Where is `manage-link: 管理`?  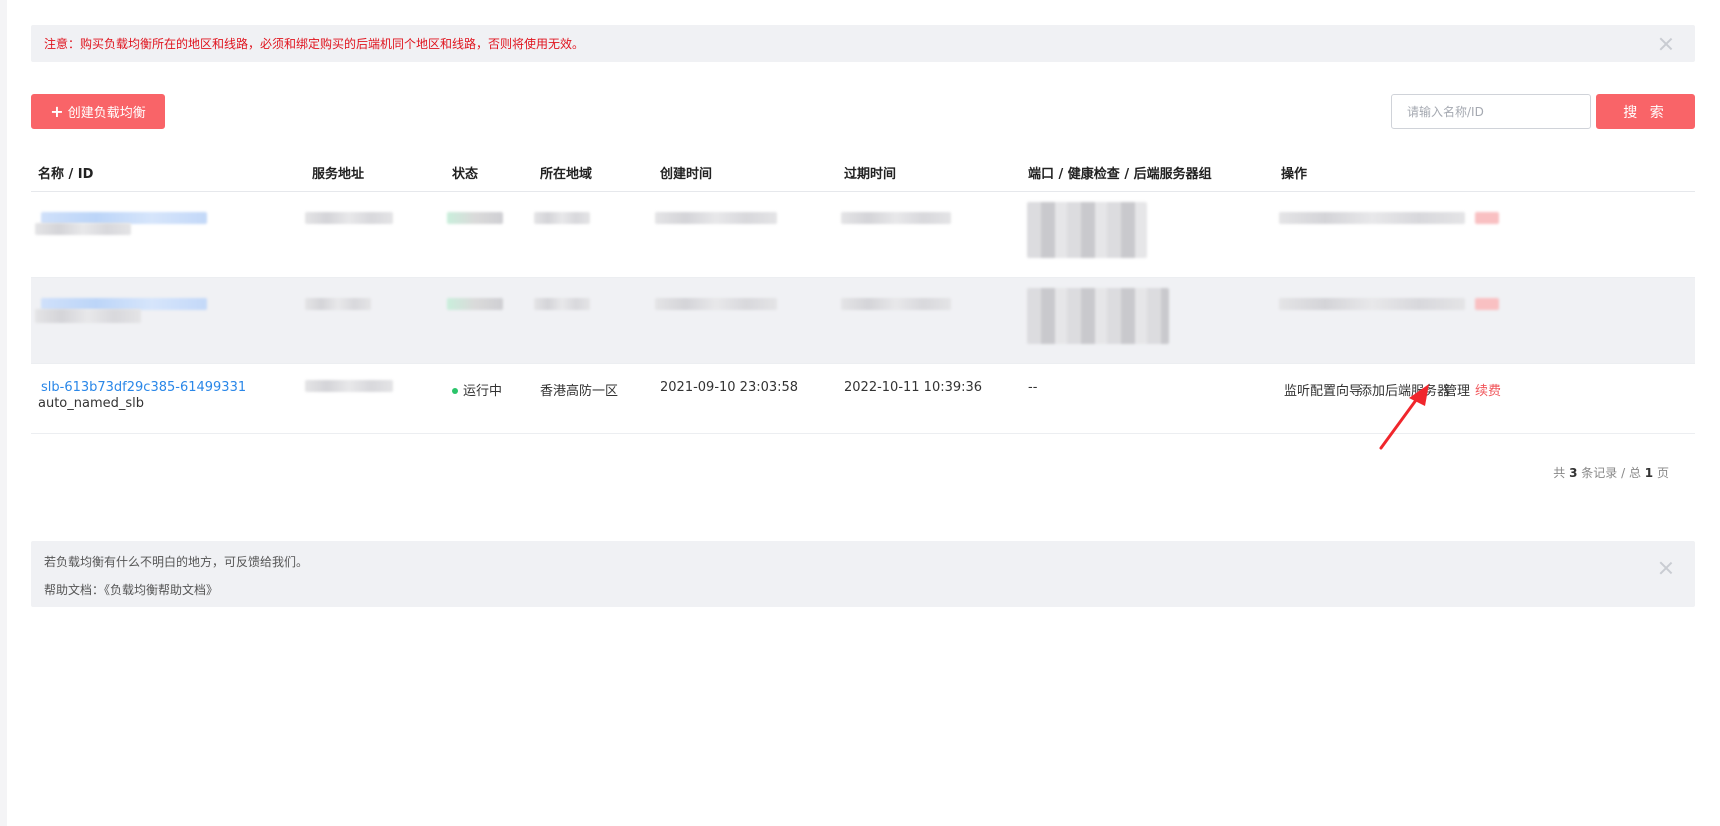
manage-link: 管理 is located at coordinates (1457, 389).